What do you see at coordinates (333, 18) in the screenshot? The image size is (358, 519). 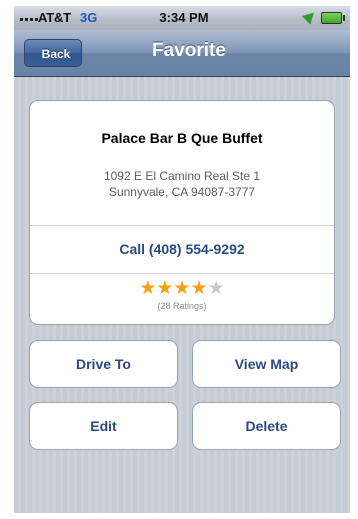 I see `battery-icon` at bounding box center [333, 18].